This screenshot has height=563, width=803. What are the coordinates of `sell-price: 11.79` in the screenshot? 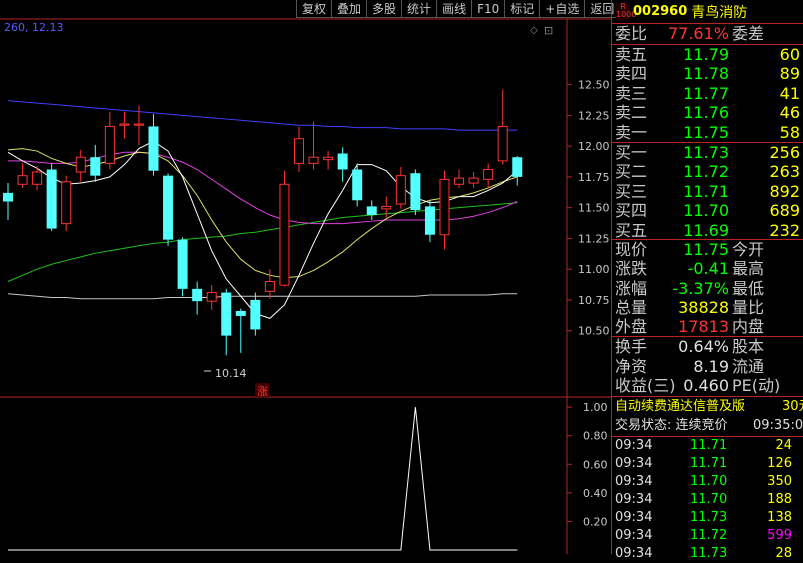 It's located at (706, 54).